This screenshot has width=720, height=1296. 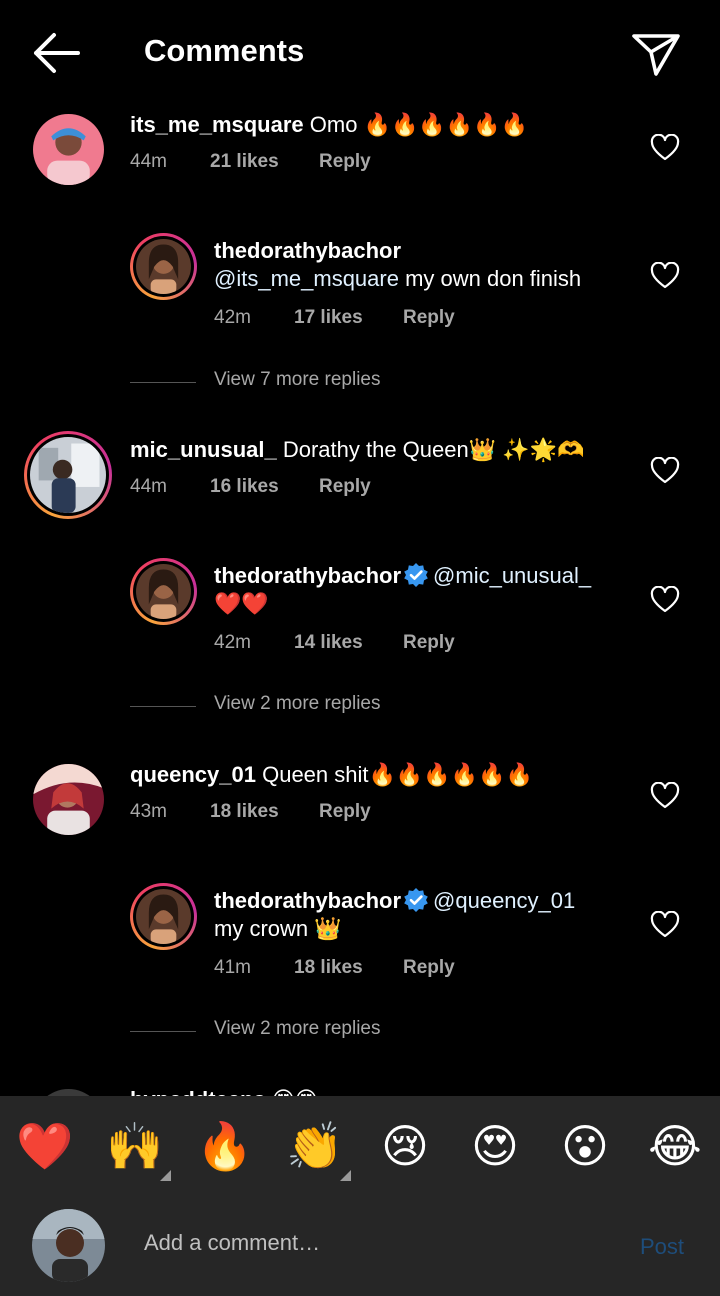 I want to click on reply-likes: 18 likes, so click(x=328, y=968).